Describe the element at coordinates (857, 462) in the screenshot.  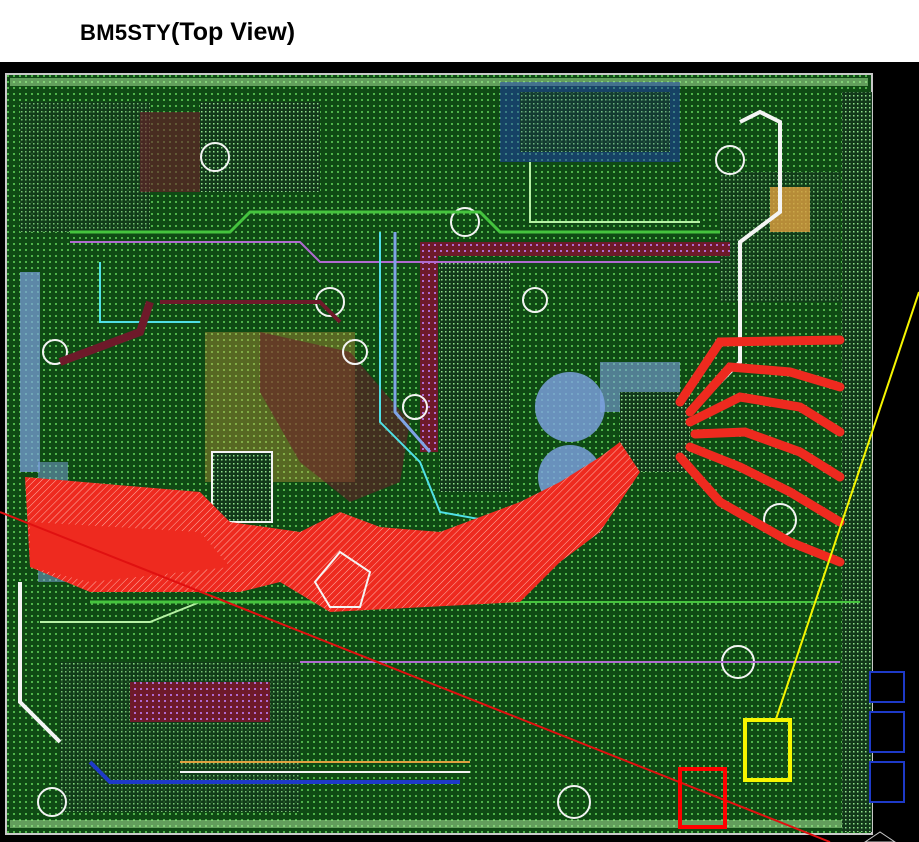
I see `right-connector-column` at that location.